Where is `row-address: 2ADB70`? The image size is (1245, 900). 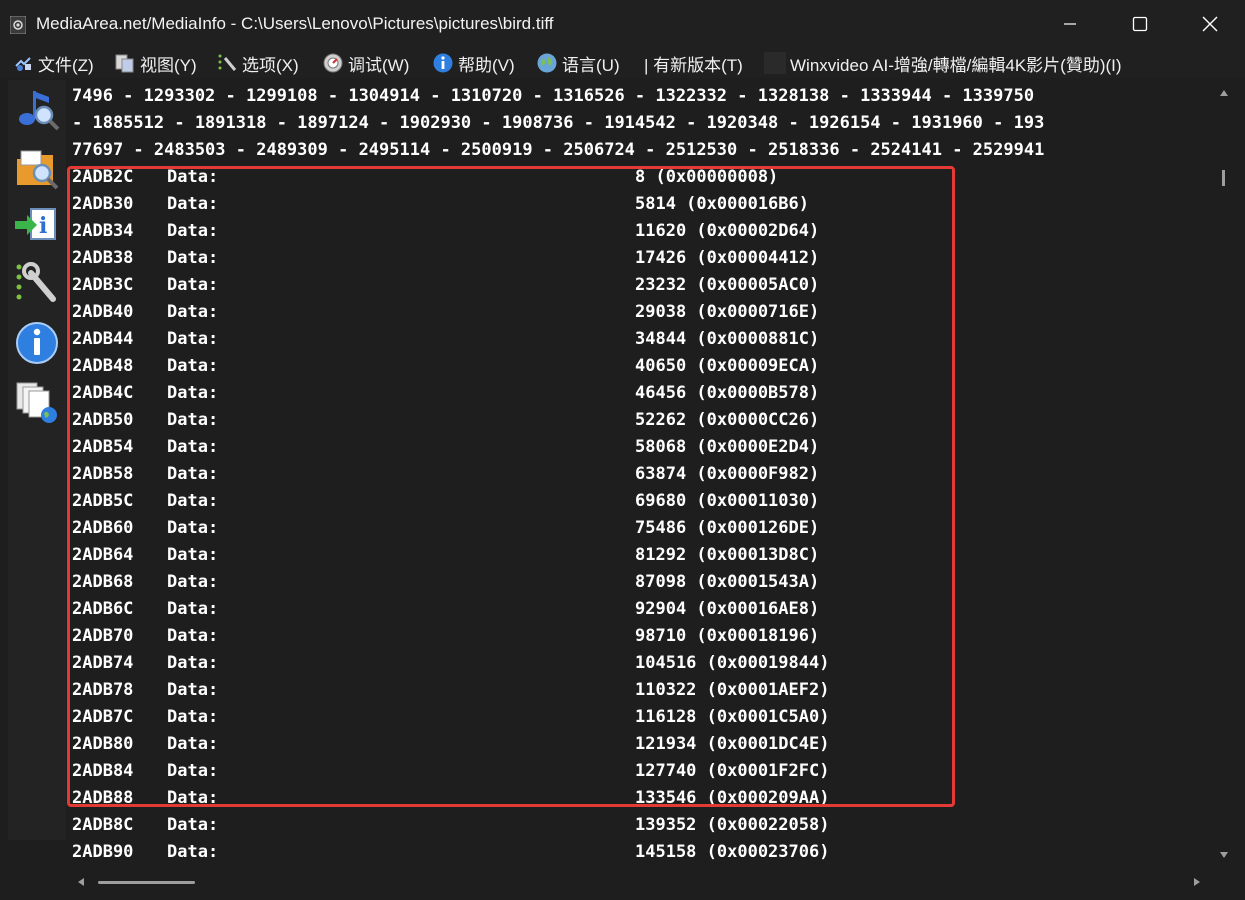
row-address: 2ADB70 is located at coordinates (103, 636).